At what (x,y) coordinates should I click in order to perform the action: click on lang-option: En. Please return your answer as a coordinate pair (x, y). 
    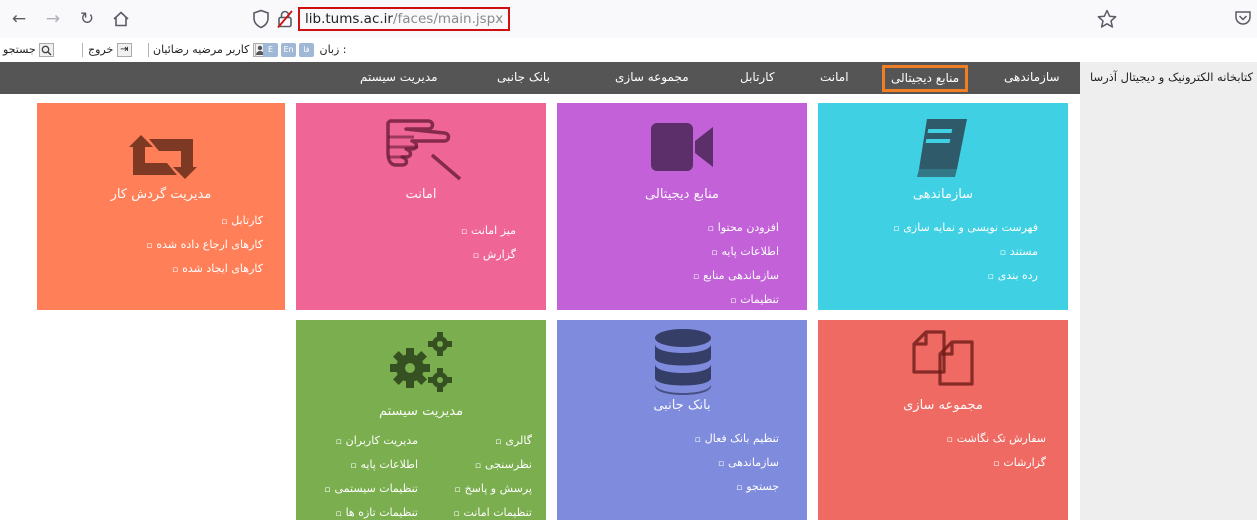
    Looking at the image, I should click on (288, 50).